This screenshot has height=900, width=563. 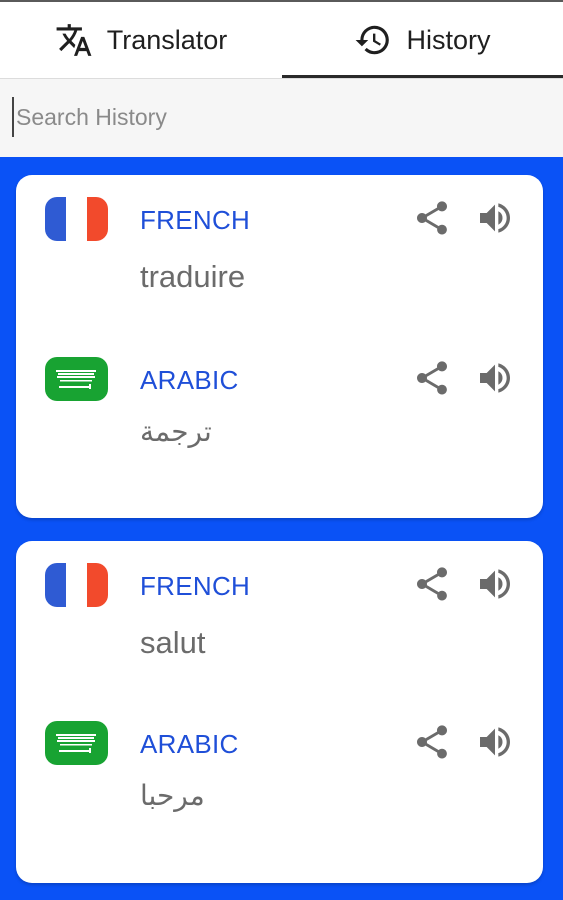 What do you see at coordinates (74, 40) in the screenshot?
I see `translate-icon` at bounding box center [74, 40].